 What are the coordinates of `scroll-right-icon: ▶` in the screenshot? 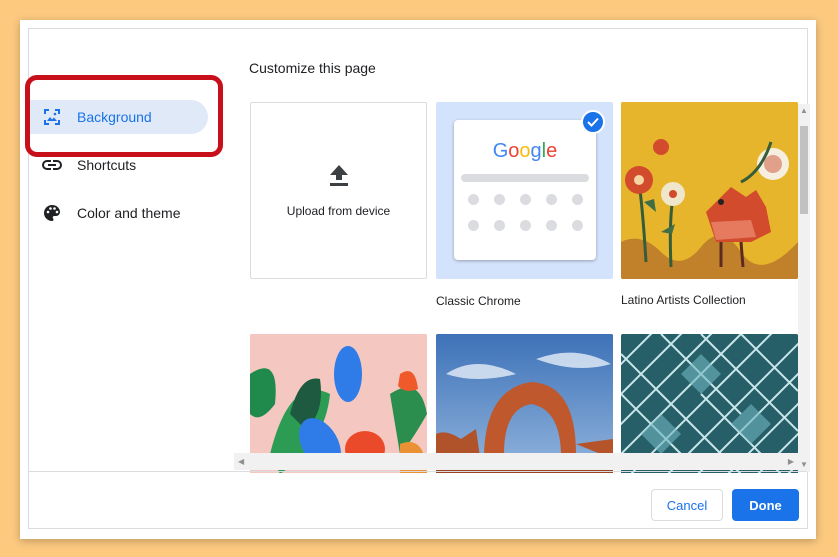 It's located at (791, 461).